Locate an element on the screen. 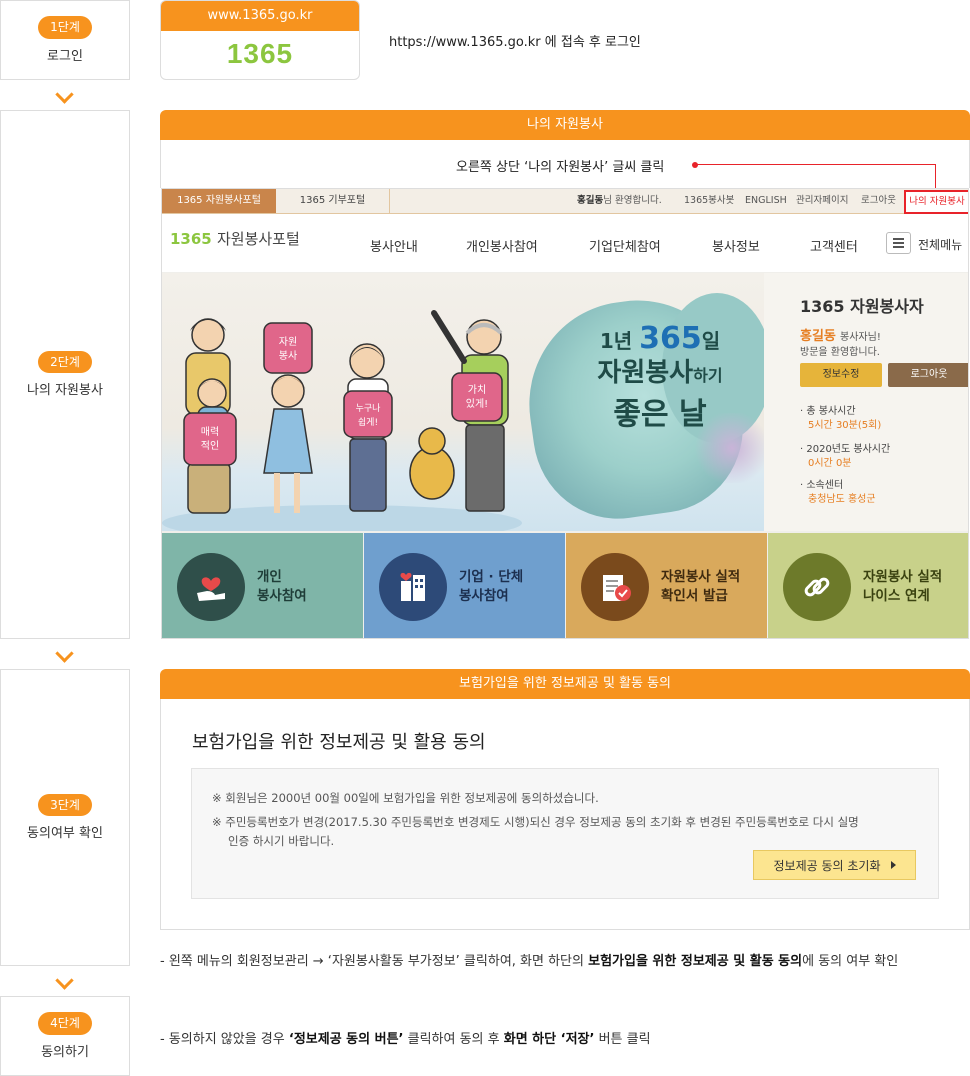 The height and width of the screenshot is (1076, 970). nav-corporate: 기업단체참여 is located at coordinates (625, 245).